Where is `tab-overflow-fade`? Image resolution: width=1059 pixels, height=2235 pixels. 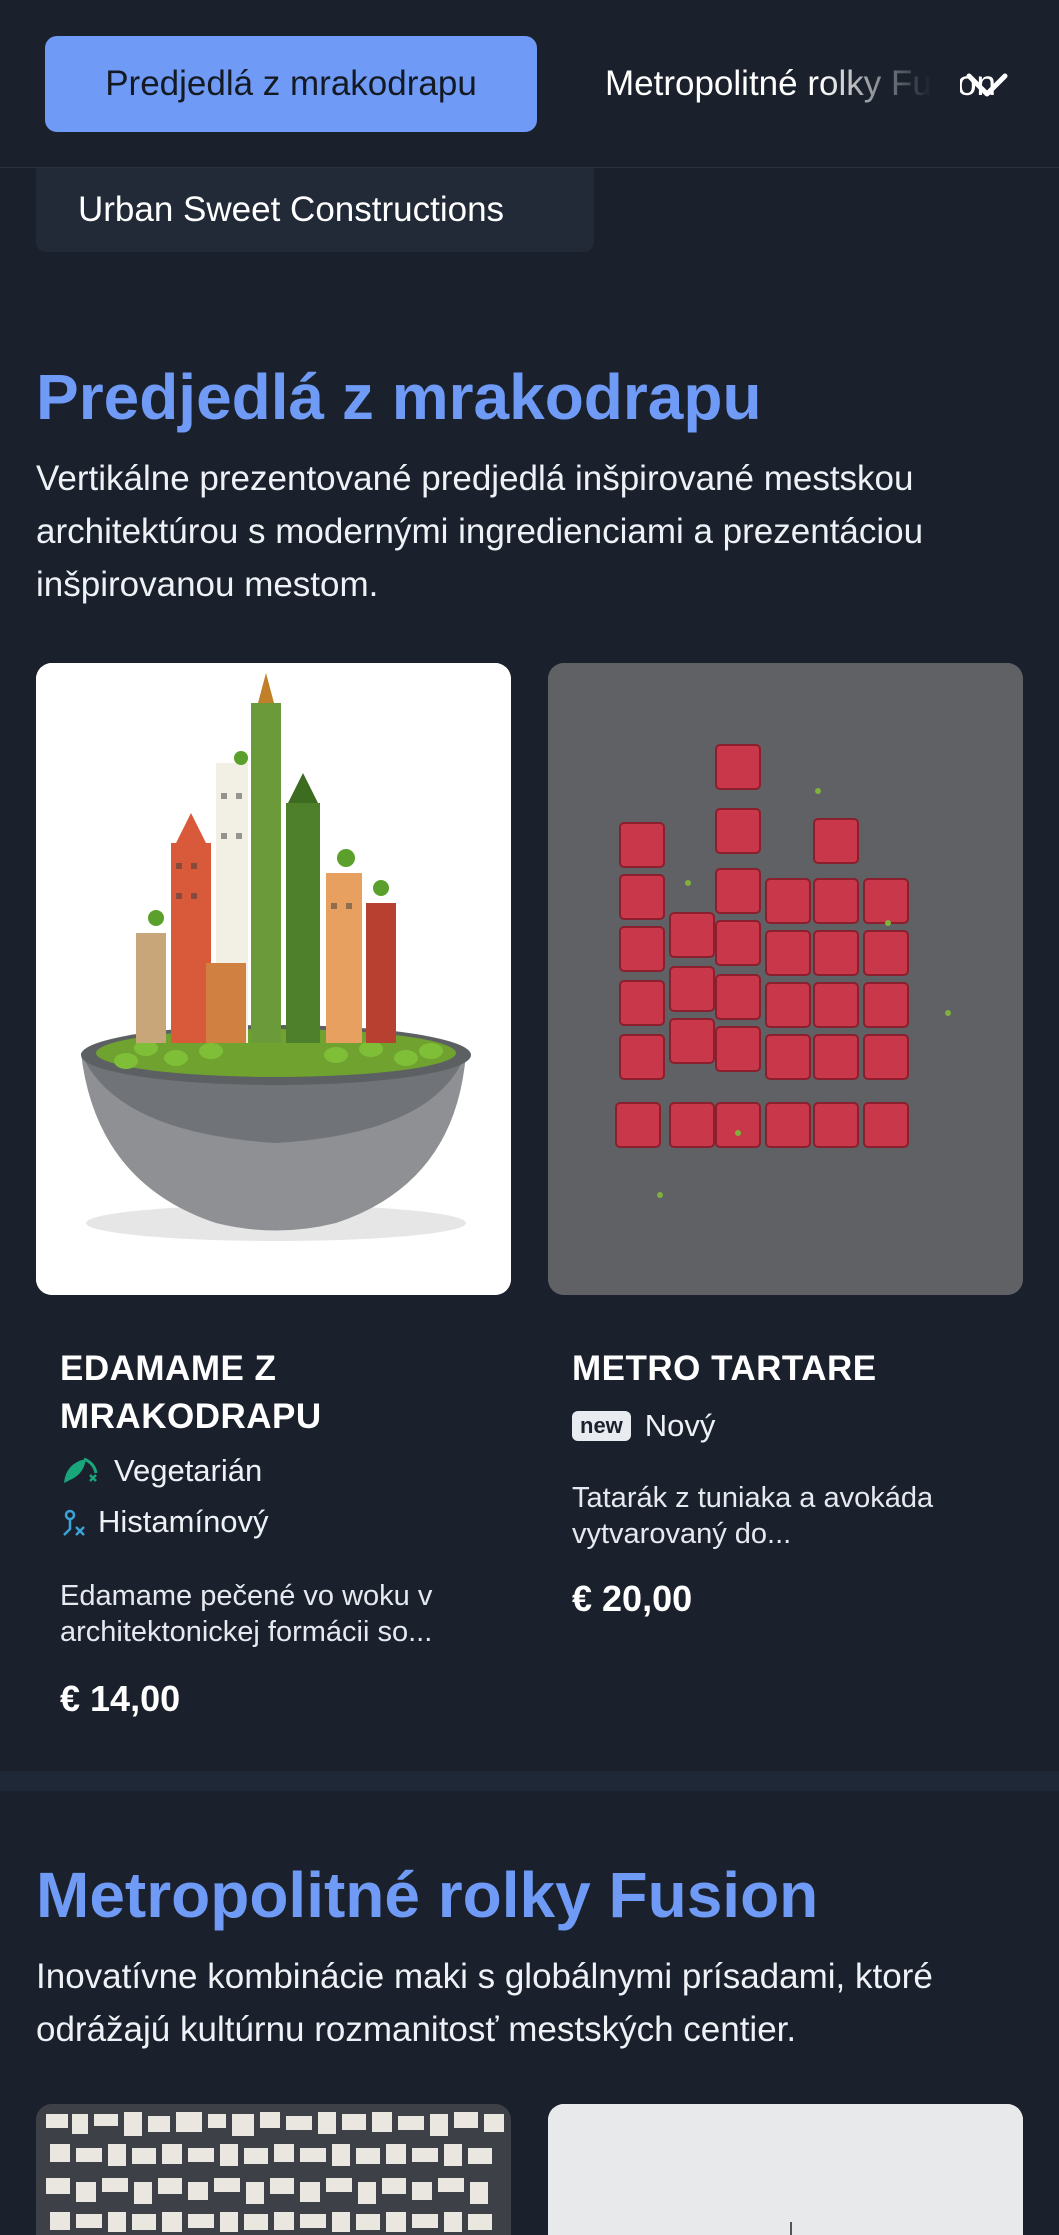 tab-overflow-fade is located at coordinates (890, 84).